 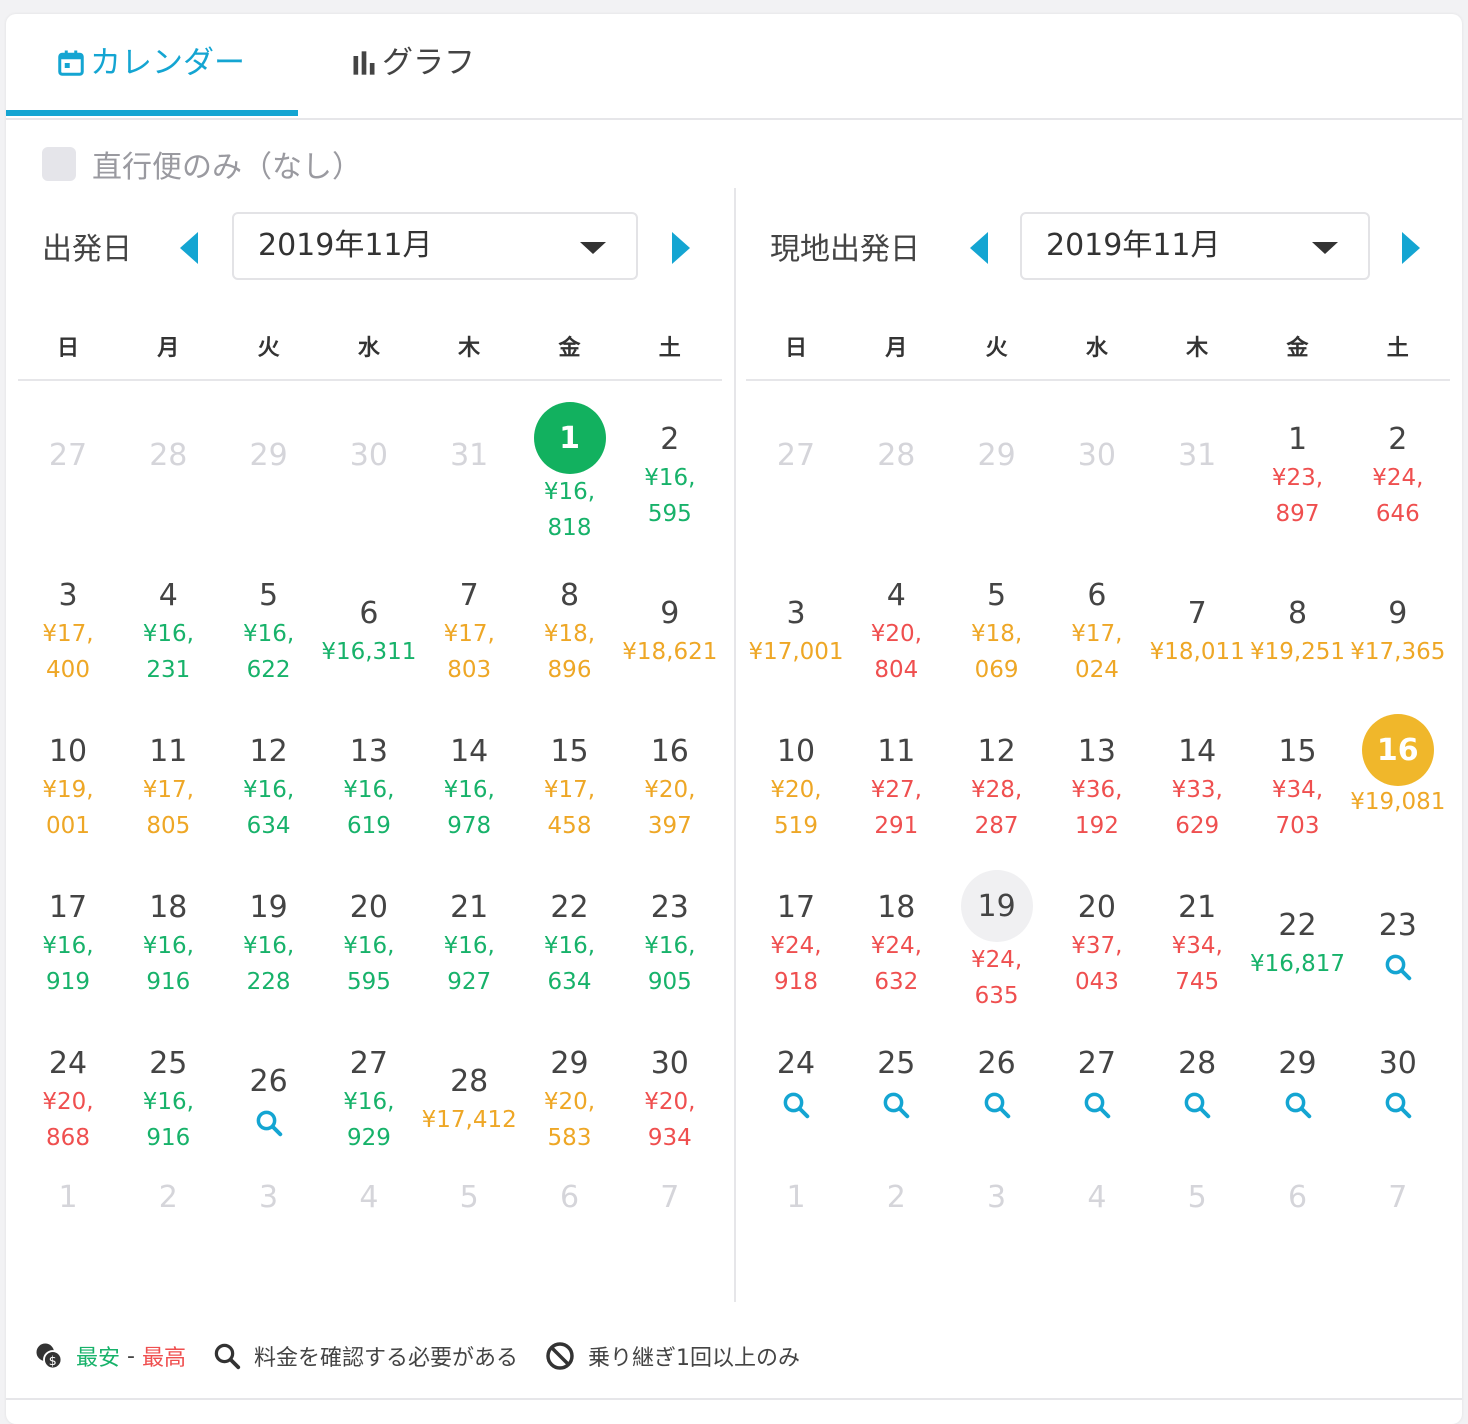 What do you see at coordinates (168, 633) in the screenshot?
I see `calendar-day: 4 ¥16, 231` at bounding box center [168, 633].